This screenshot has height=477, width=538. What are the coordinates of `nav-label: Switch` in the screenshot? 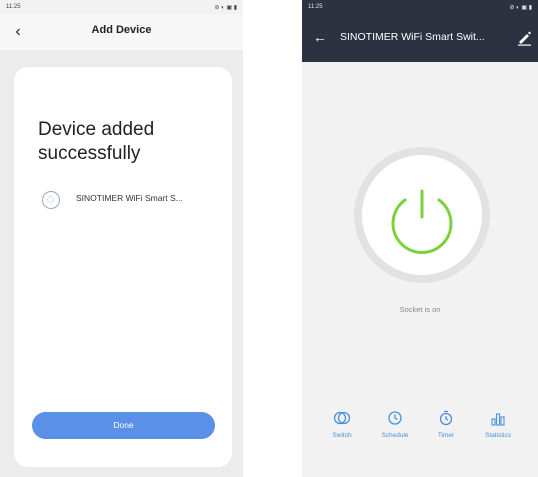 It's located at (342, 435).